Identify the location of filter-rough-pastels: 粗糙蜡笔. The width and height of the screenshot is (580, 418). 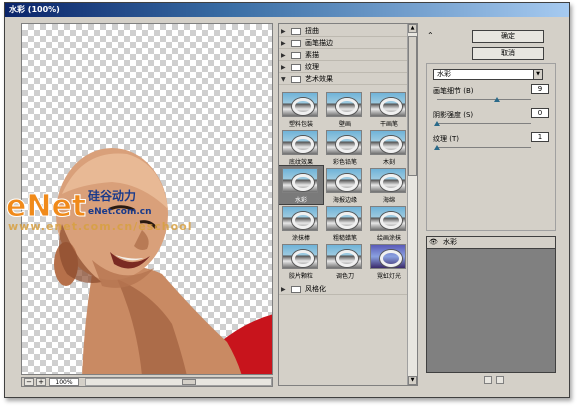
(345, 223).